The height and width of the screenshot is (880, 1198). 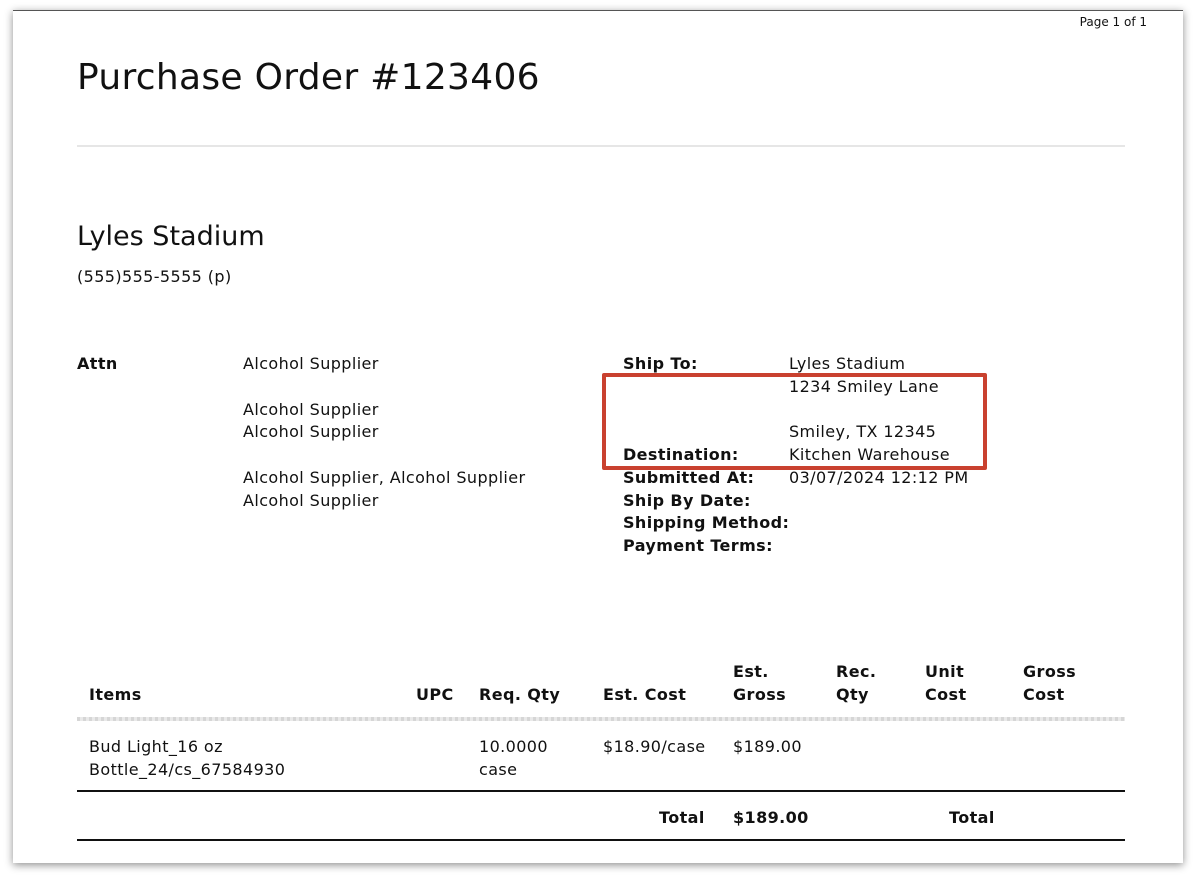 What do you see at coordinates (698, 545) in the screenshot?
I see `payment-terms-label: Payment Terms:` at bounding box center [698, 545].